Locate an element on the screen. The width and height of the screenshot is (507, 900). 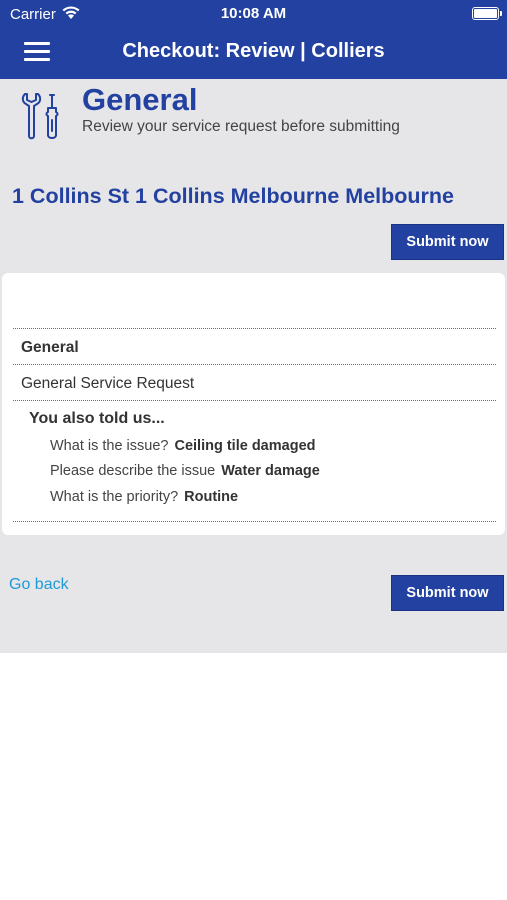
submit-now-button-bottom: Submit now is located at coordinates (447, 593).